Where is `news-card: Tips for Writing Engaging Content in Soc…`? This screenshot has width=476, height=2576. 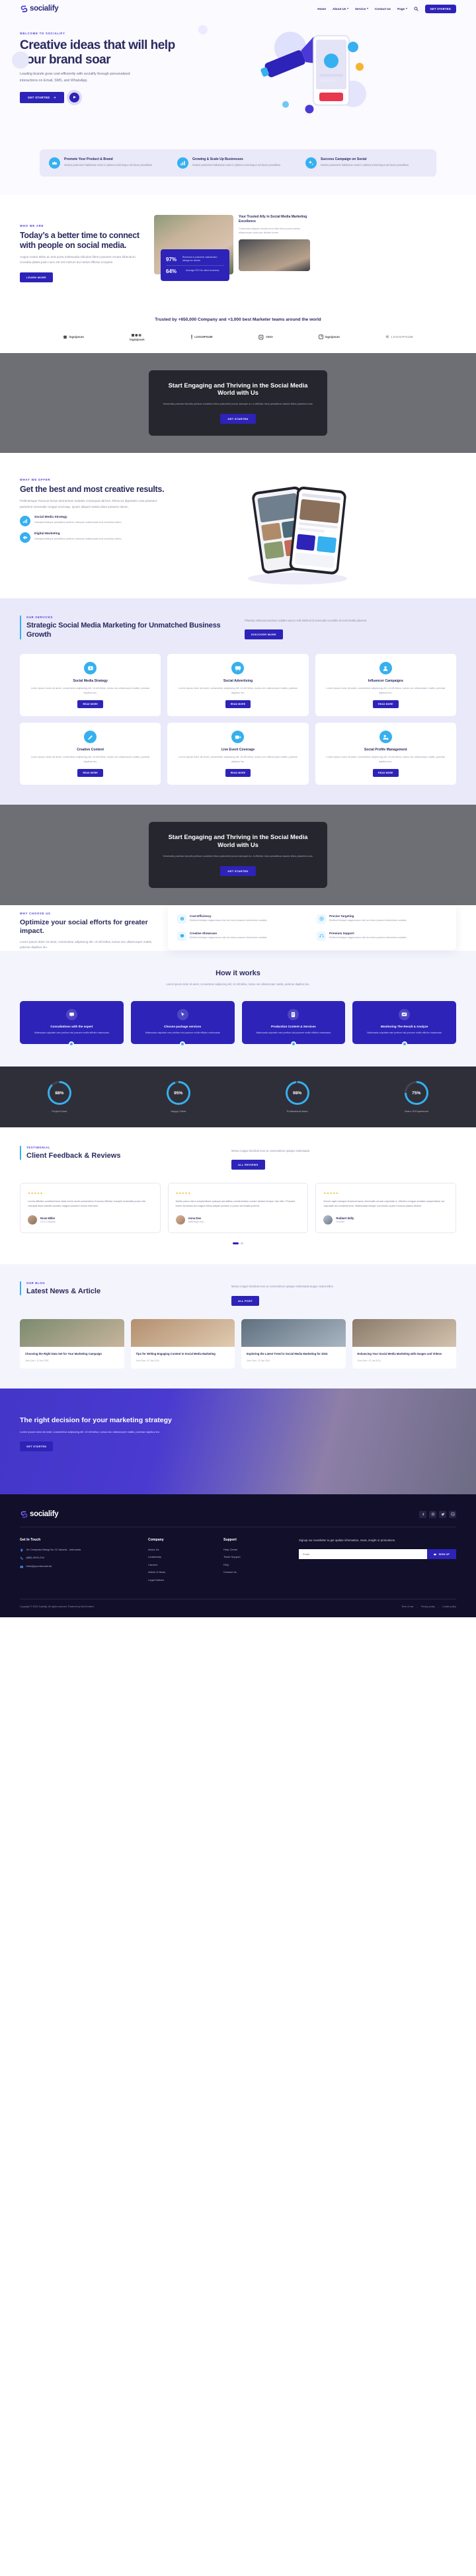
news-card: Tips for Writing Engaging Content in Soc… is located at coordinates (182, 1343).